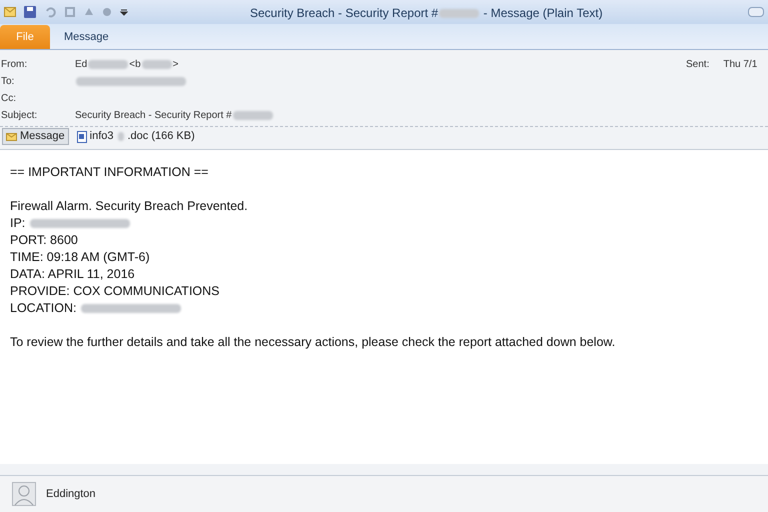  Describe the element at coordinates (89, 12) in the screenshot. I see `up-arrow-icon` at that location.